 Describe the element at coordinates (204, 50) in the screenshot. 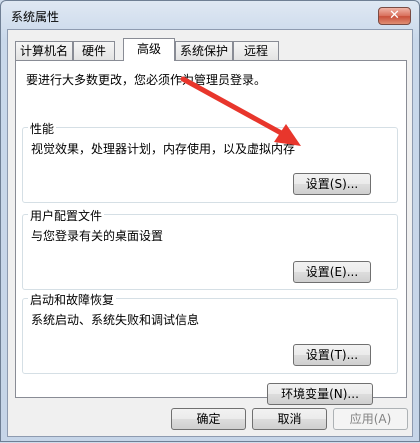

I see `tab-system-protection: 系统保护` at that location.